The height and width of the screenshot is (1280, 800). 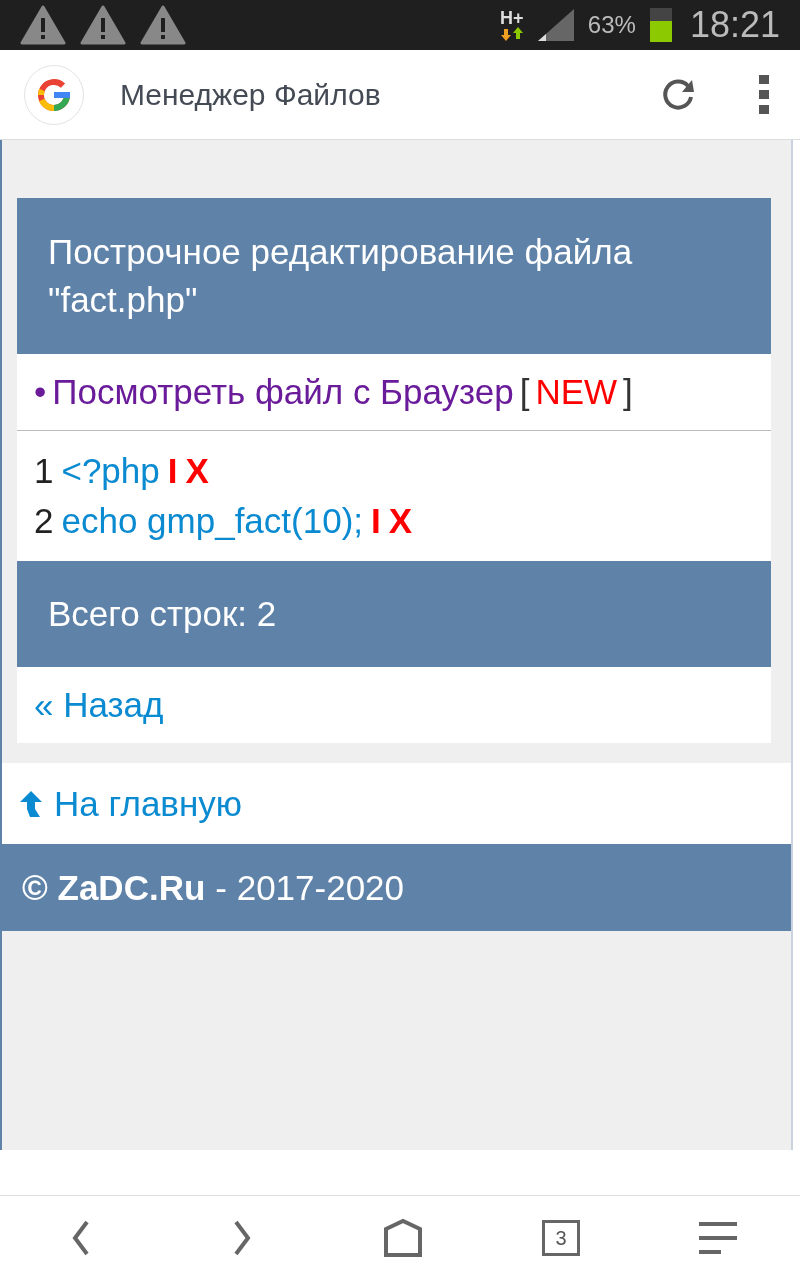 I want to click on line-number: 1, so click(x=44, y=471).